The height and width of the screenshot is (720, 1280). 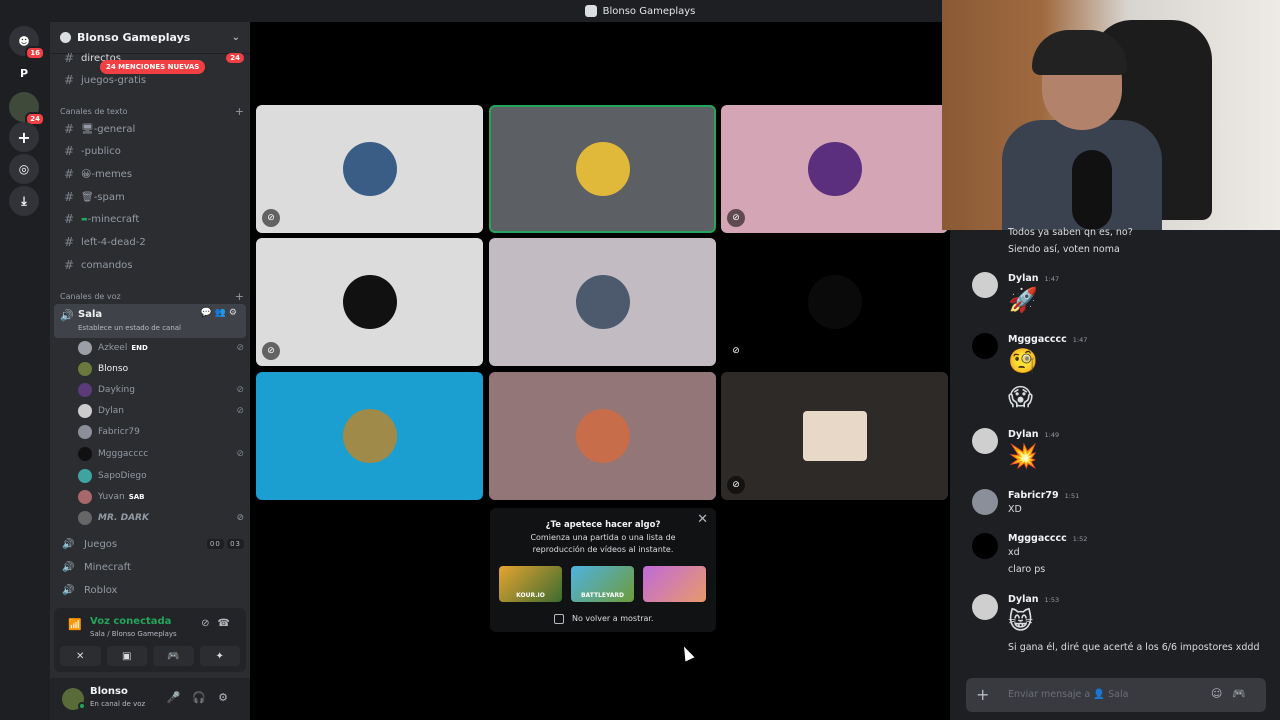 What do you see at coordinates (1070, 232) in the screenshot?
I see `message-text: Todos ya saben qn es, no?` at bounding box center [1070, 232].